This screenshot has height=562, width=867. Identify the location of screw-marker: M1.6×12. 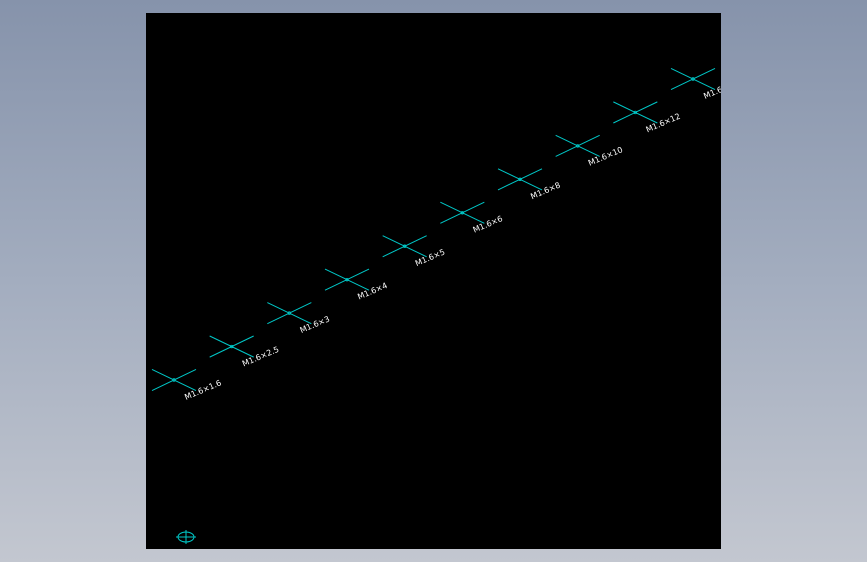
(647, 118).